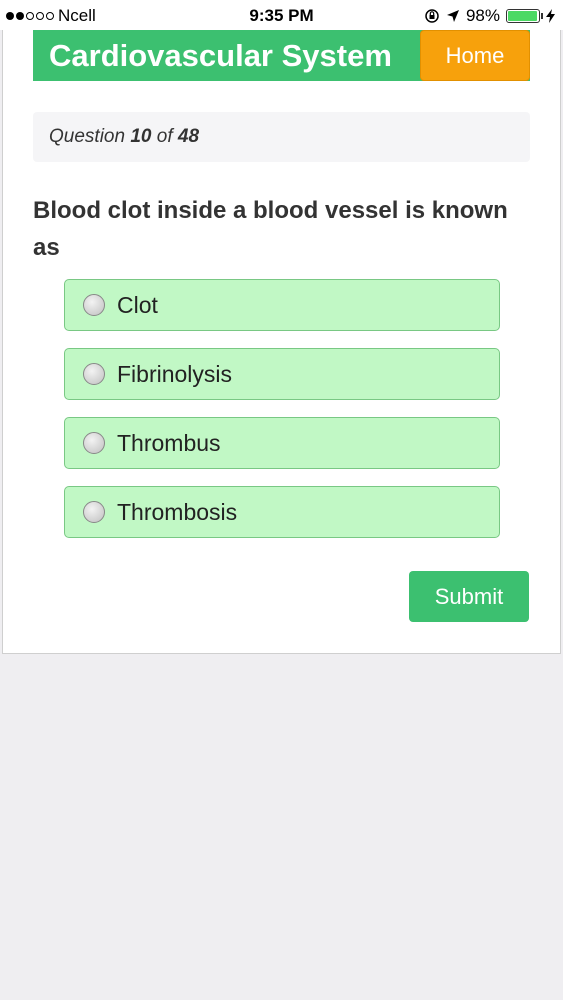  I want to click on battery-percent: 98%, so click(482, 15).